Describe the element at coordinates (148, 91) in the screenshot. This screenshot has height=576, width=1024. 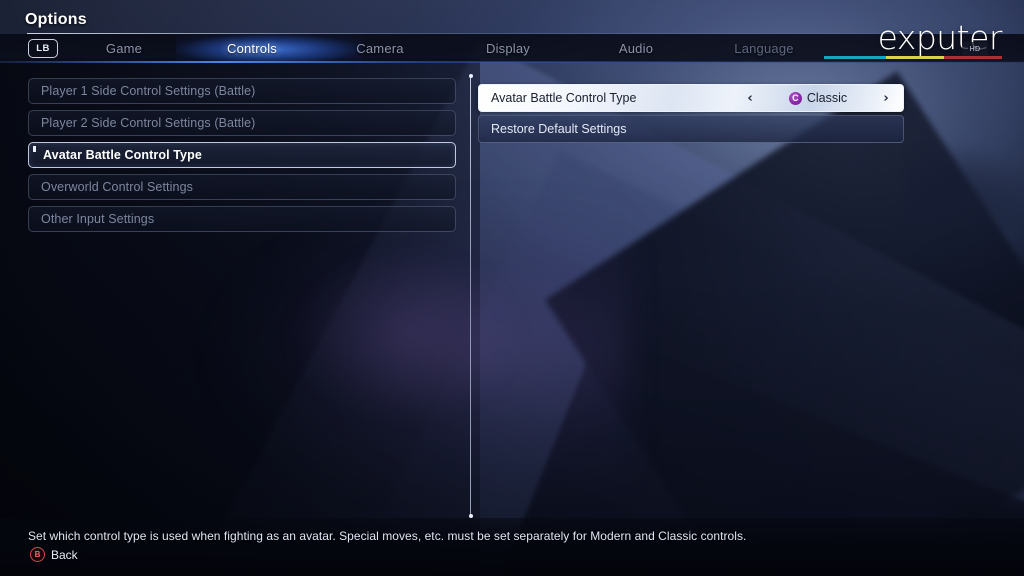
I see `left-menu-item-label: Player 1 Side Control Settings (Battle)` at that location.